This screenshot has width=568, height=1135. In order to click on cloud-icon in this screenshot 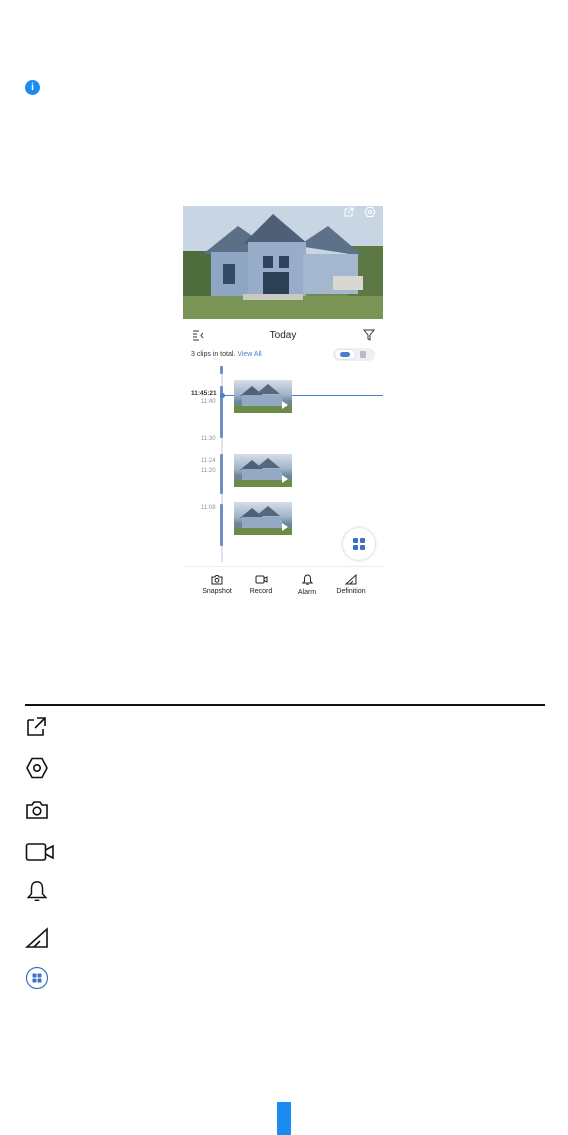, I will do `click(345, 354)`.